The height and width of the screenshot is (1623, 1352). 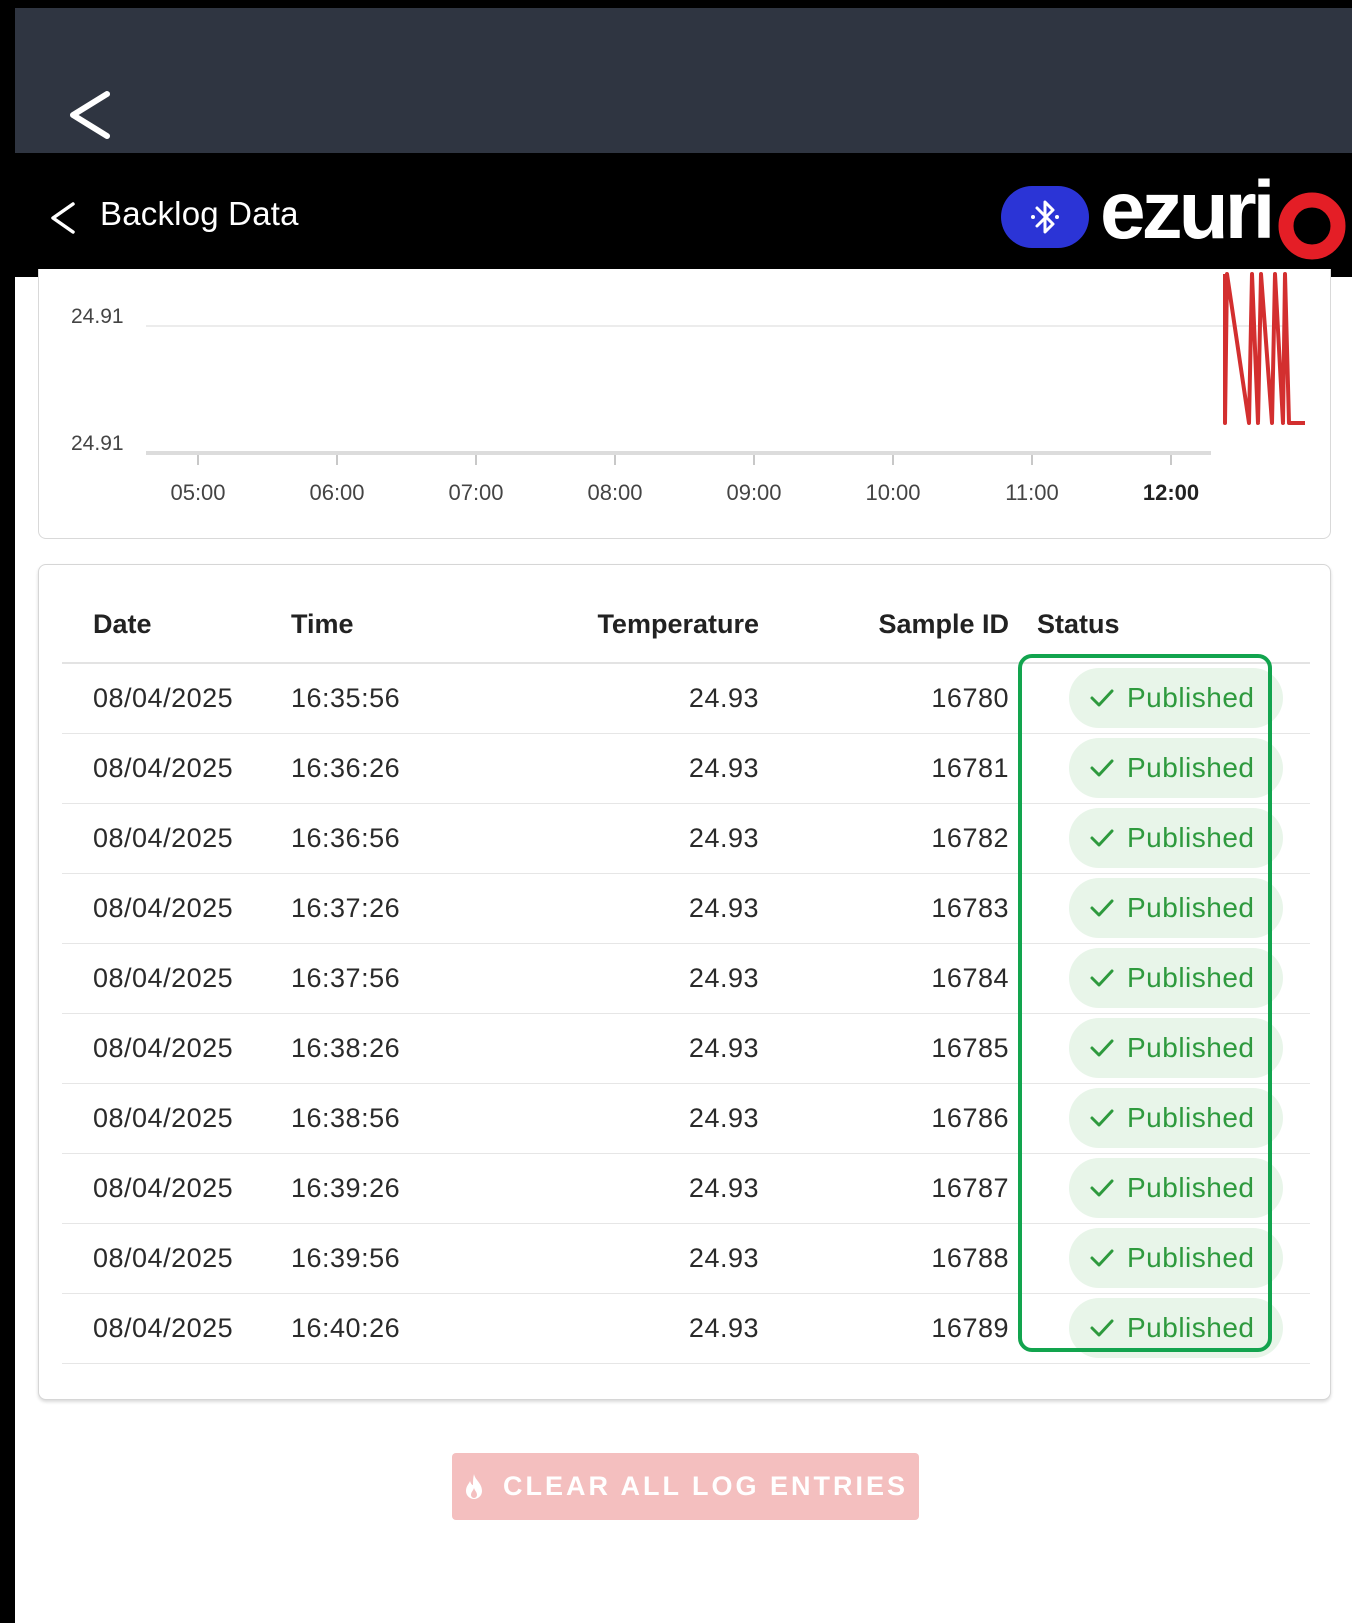 I want to click on clear-all-log-entries-button: CLEAR ALL LOG ENTRIES, so click(x=685, y=1486).